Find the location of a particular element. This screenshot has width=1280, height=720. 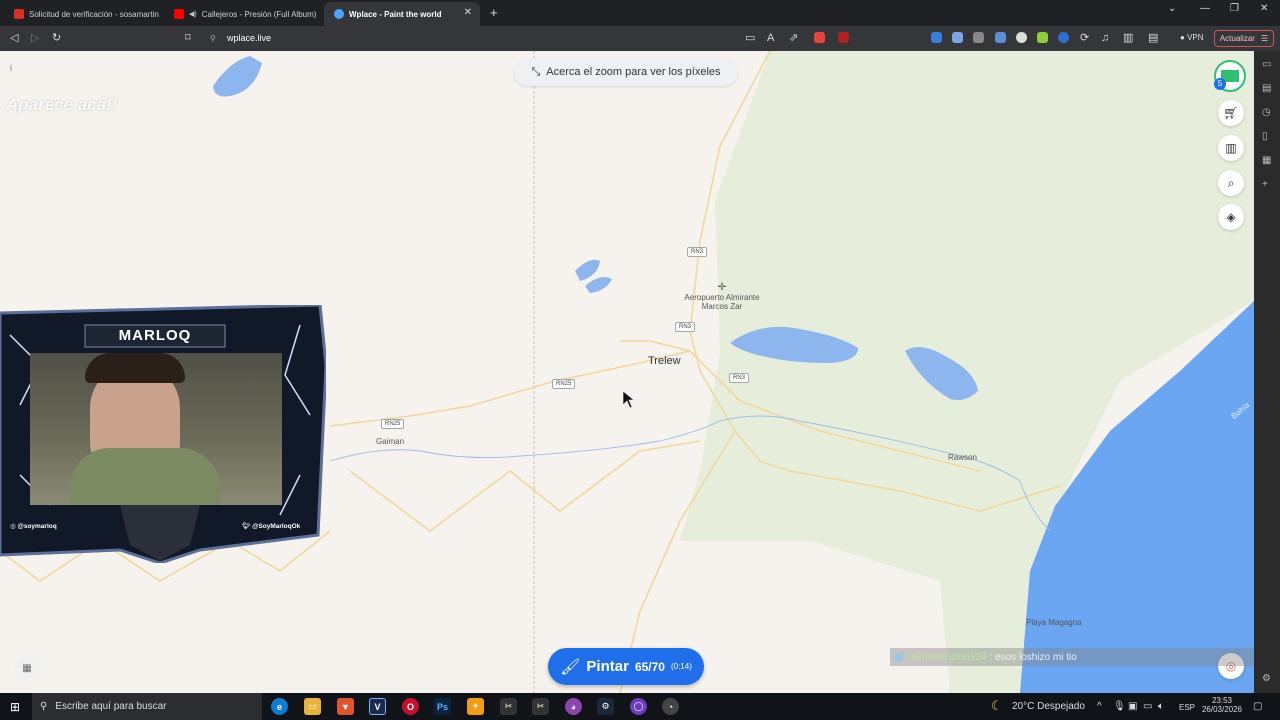

minimize-icon: — is located at coordinates (1205, 8).